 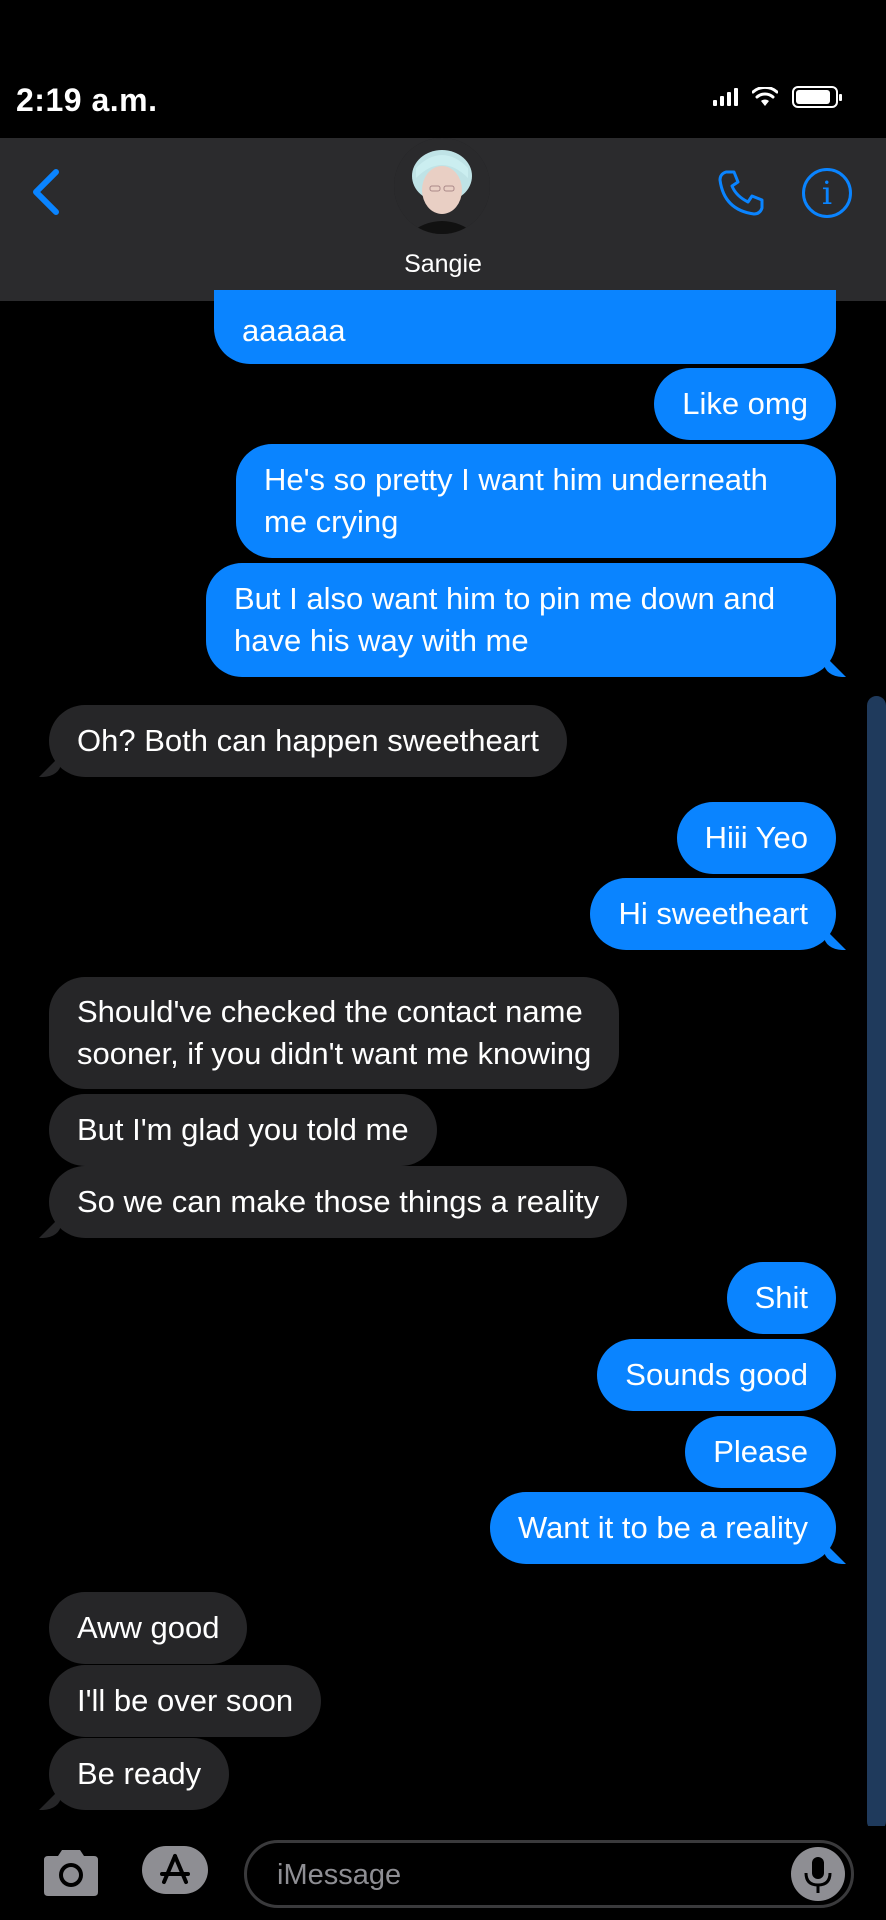 I want to click on scrollbar, so click(x=876, y=1263).